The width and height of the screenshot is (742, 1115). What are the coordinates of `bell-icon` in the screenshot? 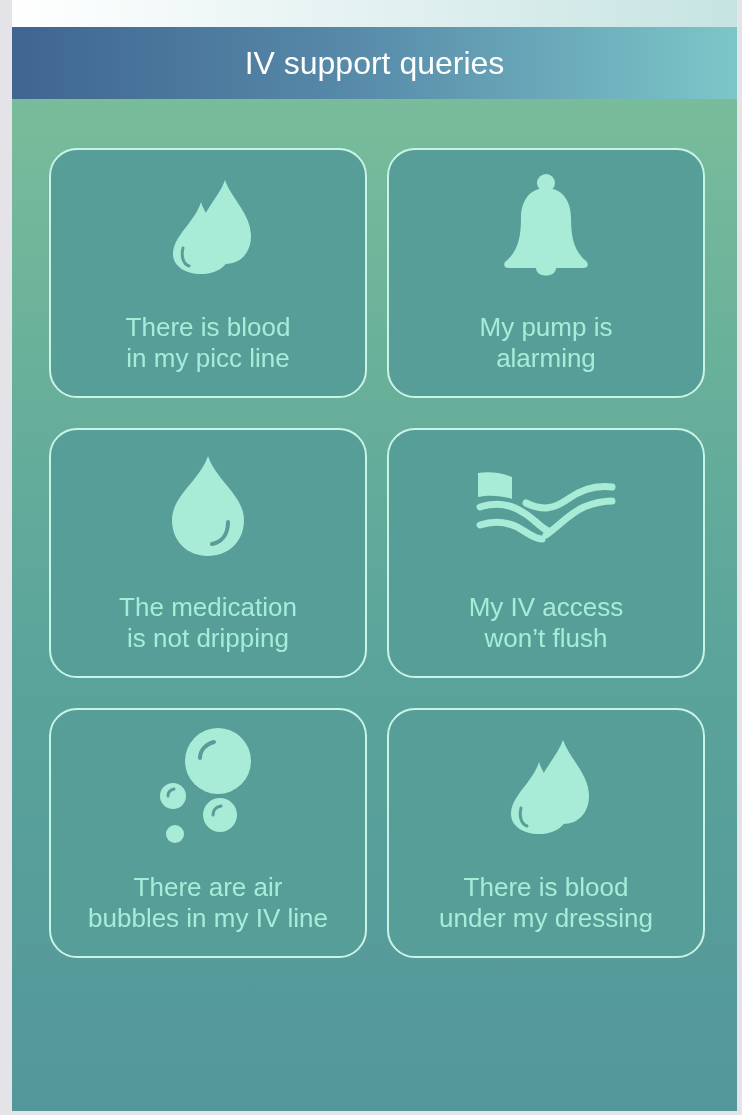 It's located at (546, 226).